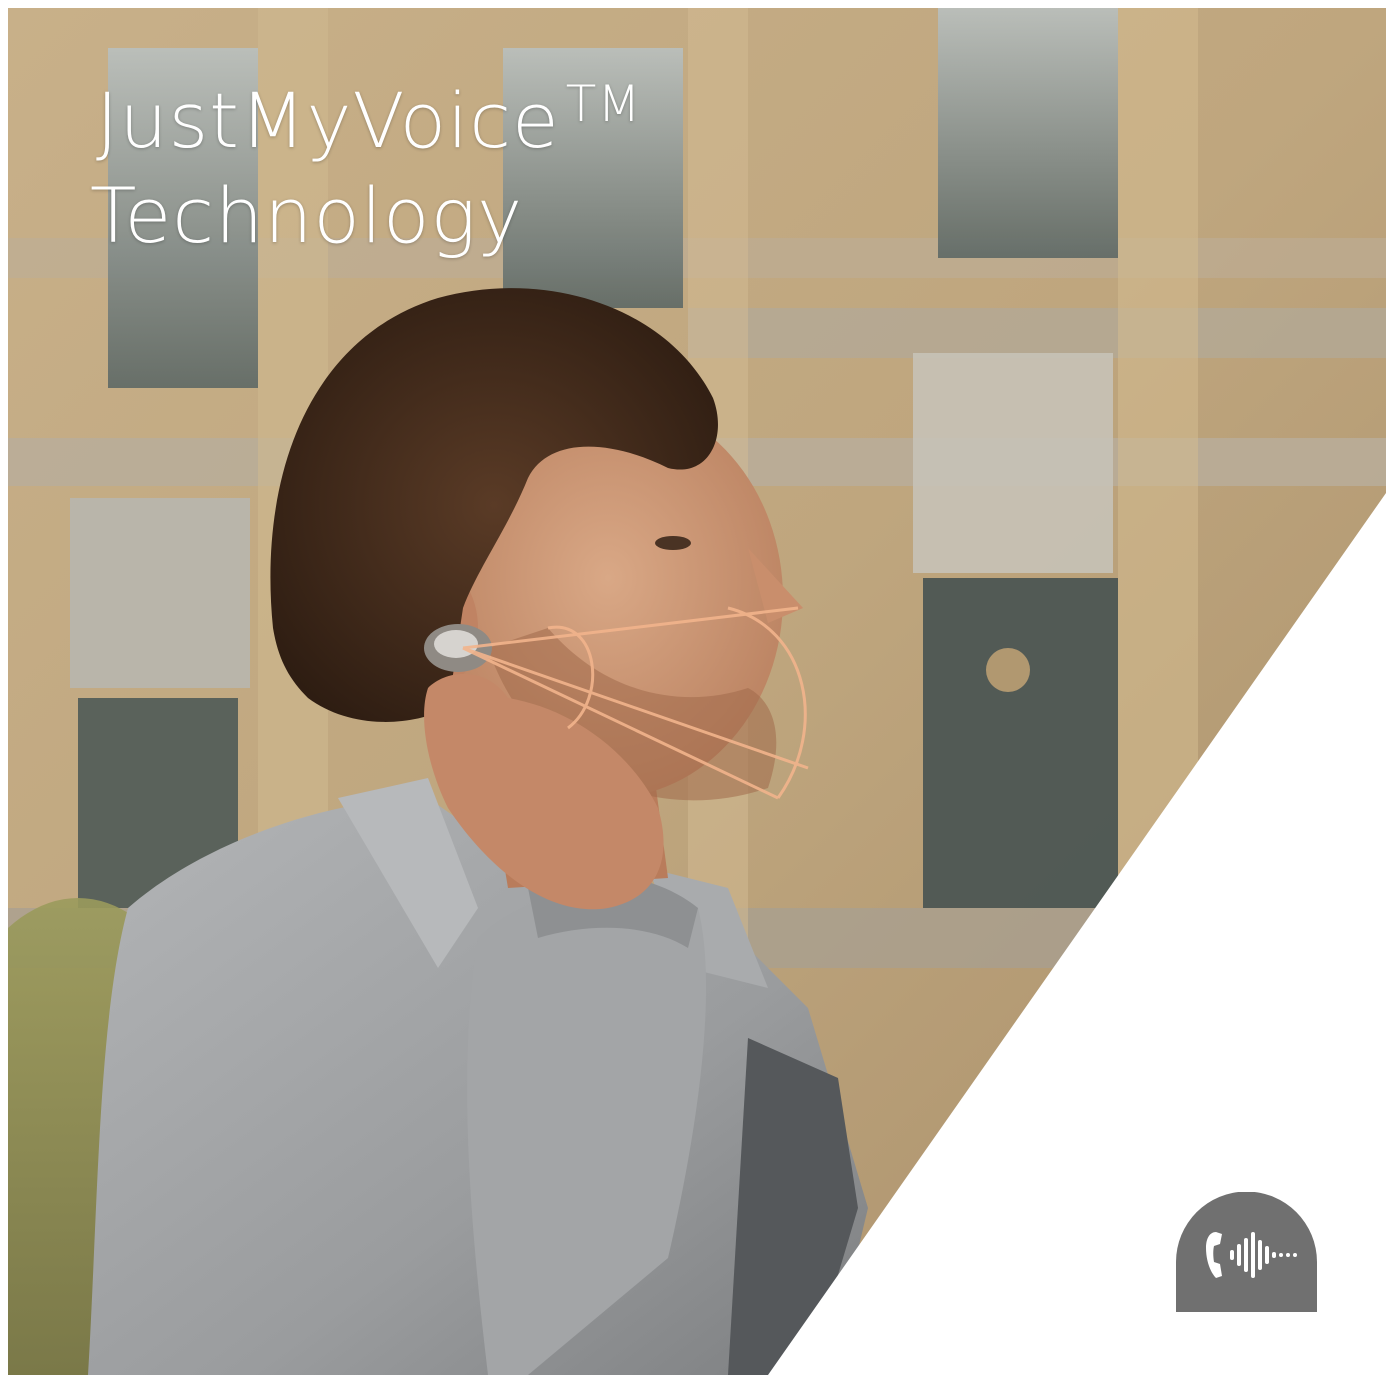  I want to click on headline-line1: JustMyVoice, so click(328, 120).